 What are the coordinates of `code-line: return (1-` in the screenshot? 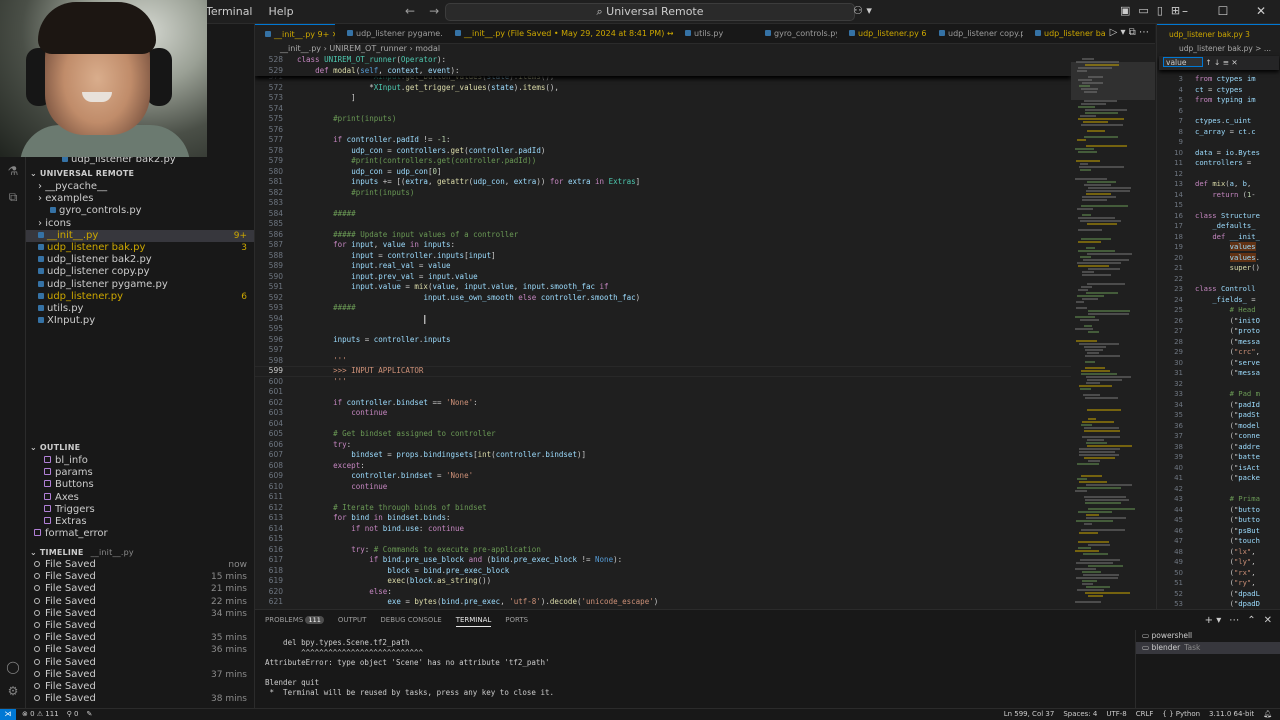 It's located at (1225, 195).